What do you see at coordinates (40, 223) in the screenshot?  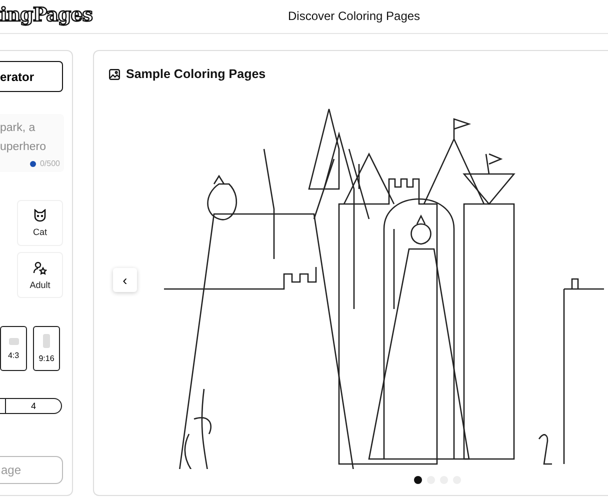 I see `style-option: Cat` at bounding box center [40, 223].